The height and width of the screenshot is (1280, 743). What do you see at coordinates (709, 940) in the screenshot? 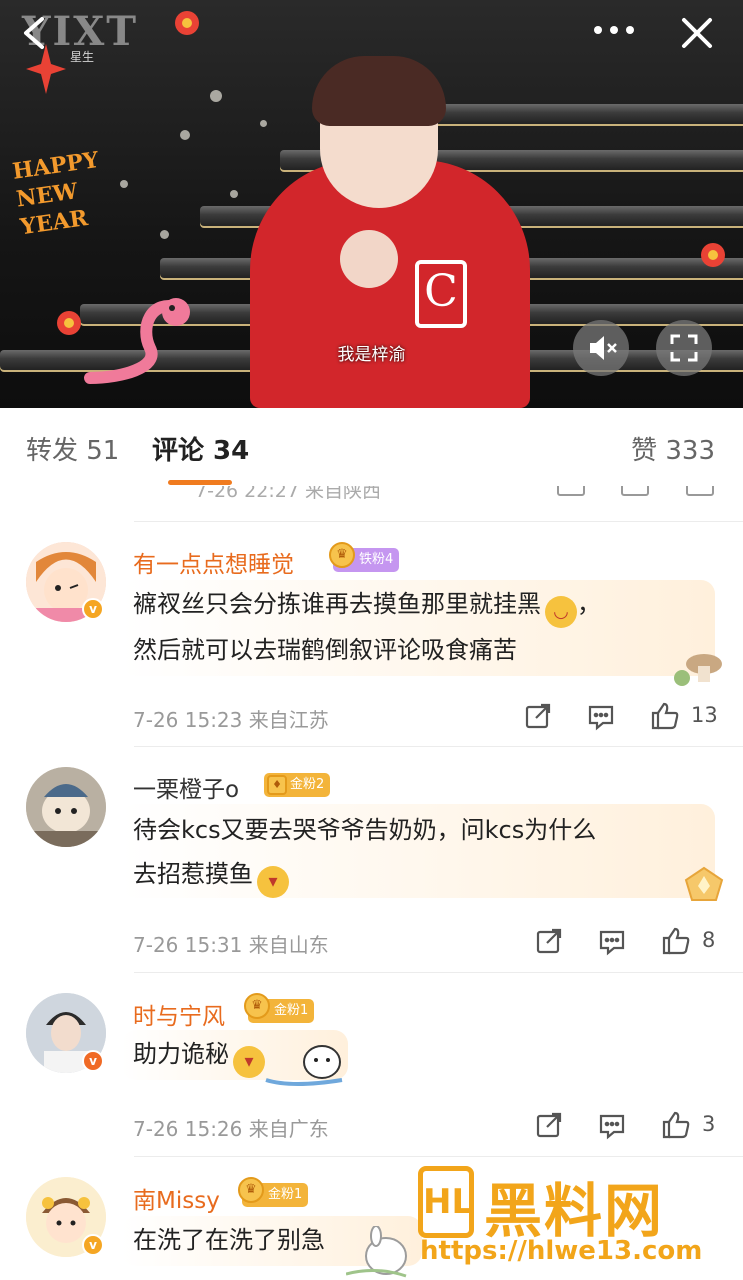
I see `like-count: 8` at bounding box center [709, 940].